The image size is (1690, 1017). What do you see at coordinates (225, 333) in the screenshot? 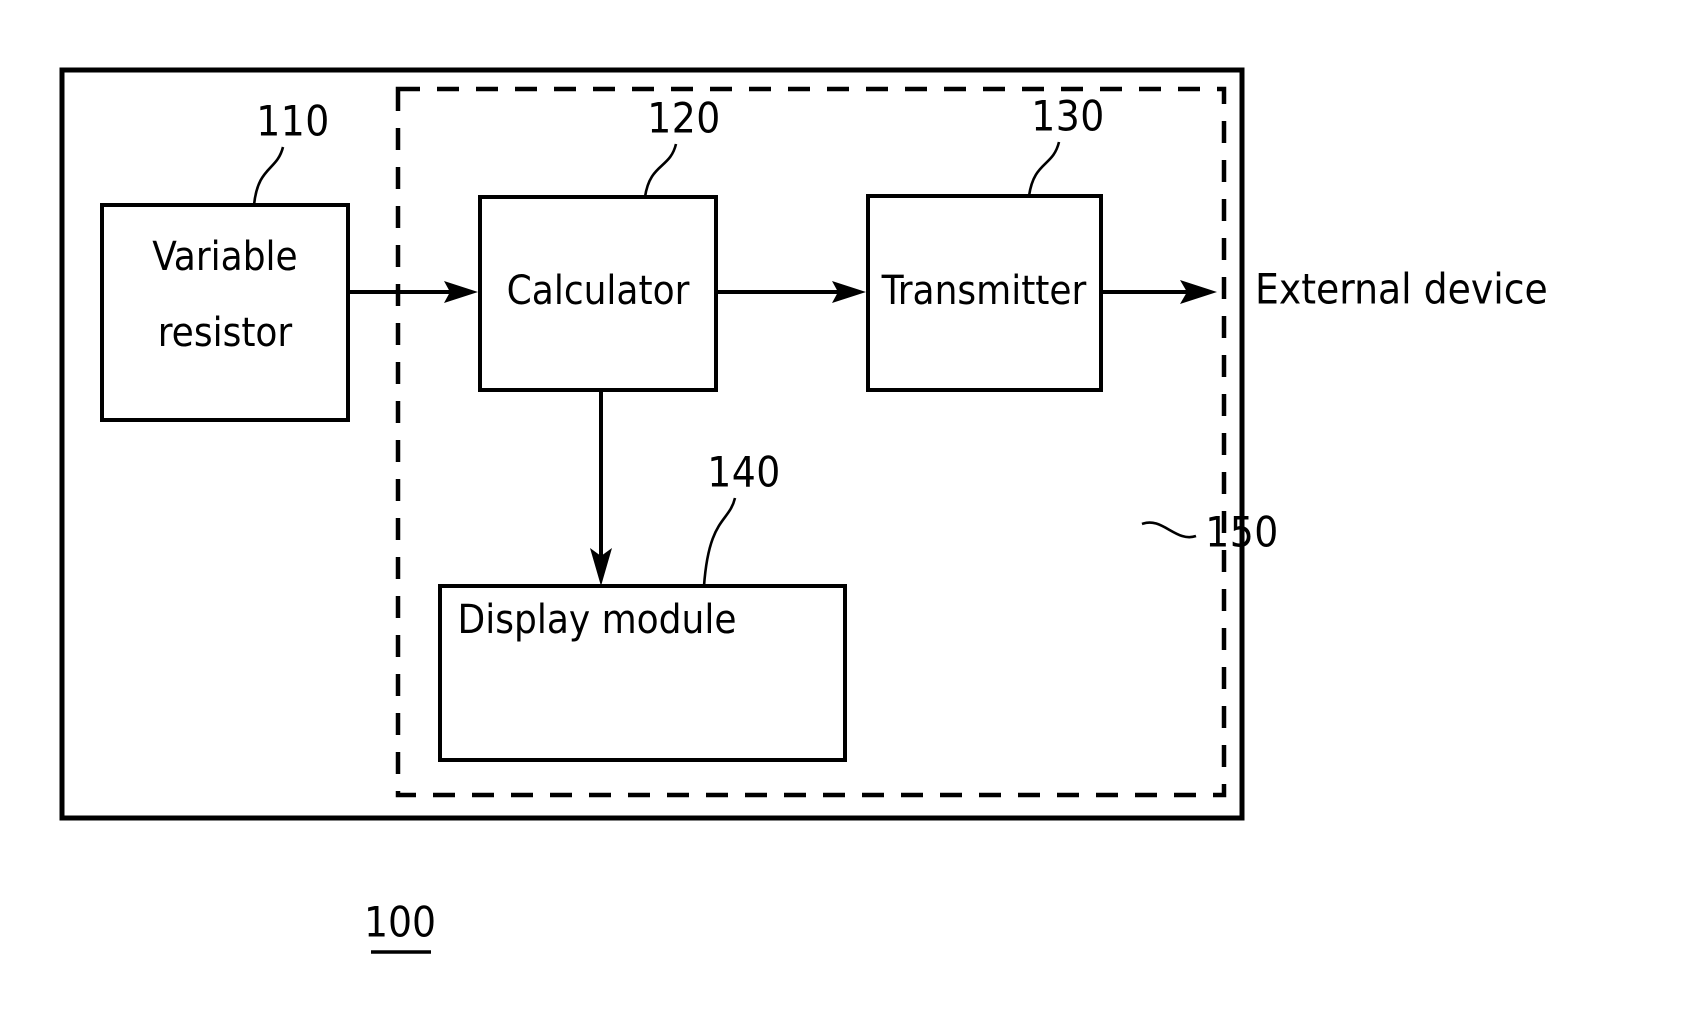
I see `variable-resistor-label-line2: resistor` at bounding box center [225, 333].